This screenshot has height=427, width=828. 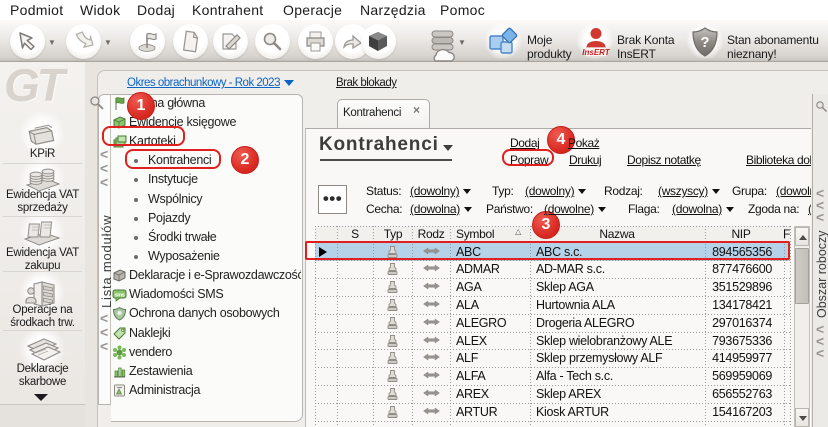 What do you see at coordinates (596, 52) in the screenshot?
I see `svg-text: InsERT` at bounding box center [596, 52].